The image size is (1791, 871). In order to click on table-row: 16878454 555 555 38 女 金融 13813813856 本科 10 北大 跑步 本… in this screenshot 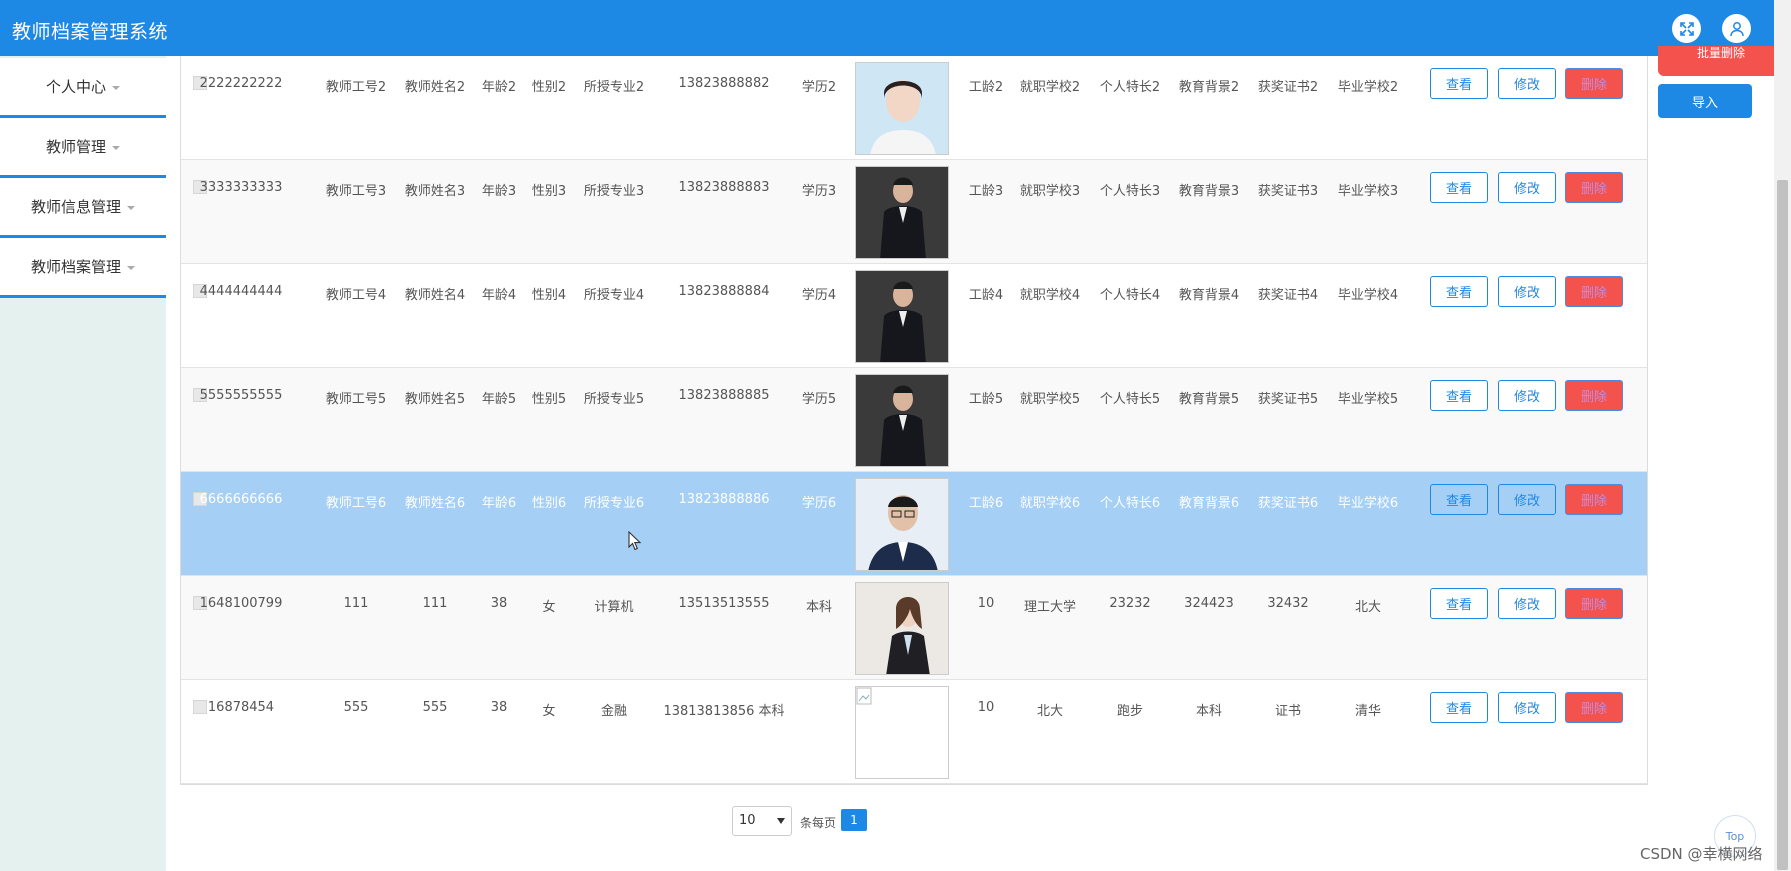, I will do `click(914, 732)`.